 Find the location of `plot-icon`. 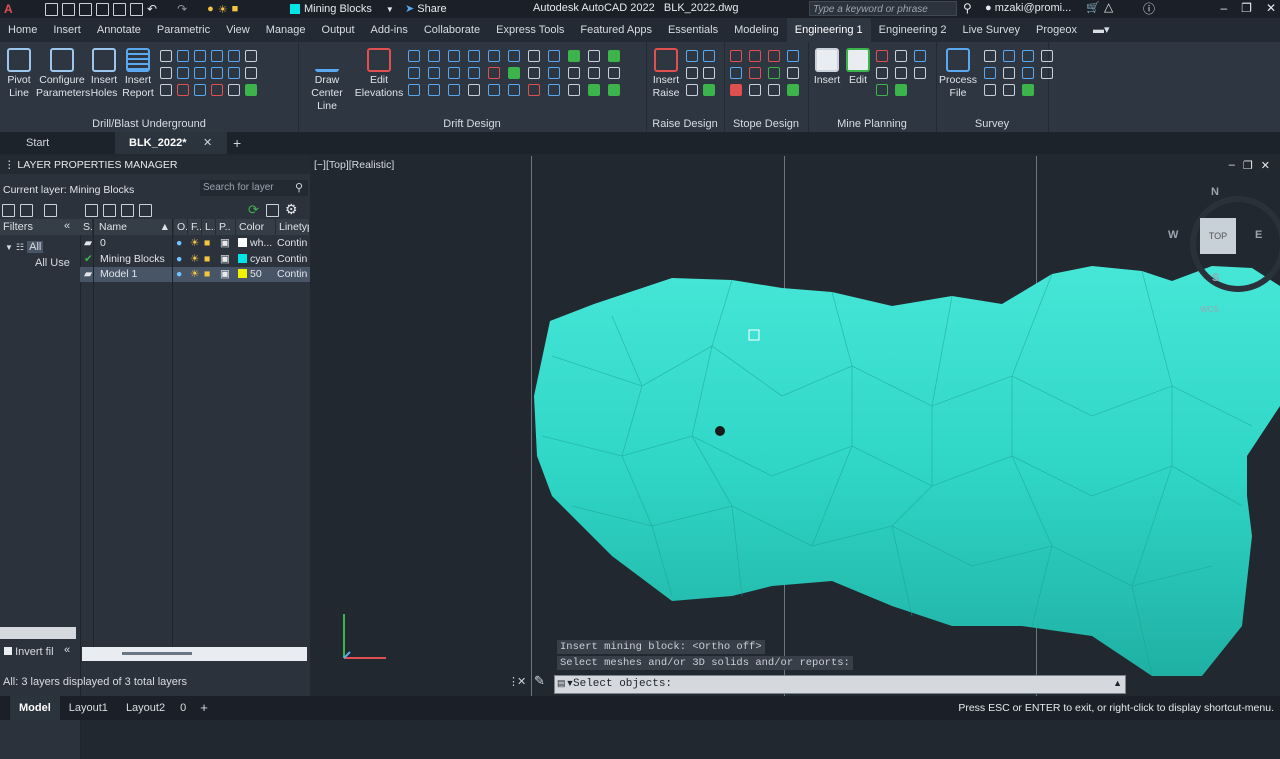

plot-icon is located at coordinates (136, 9).